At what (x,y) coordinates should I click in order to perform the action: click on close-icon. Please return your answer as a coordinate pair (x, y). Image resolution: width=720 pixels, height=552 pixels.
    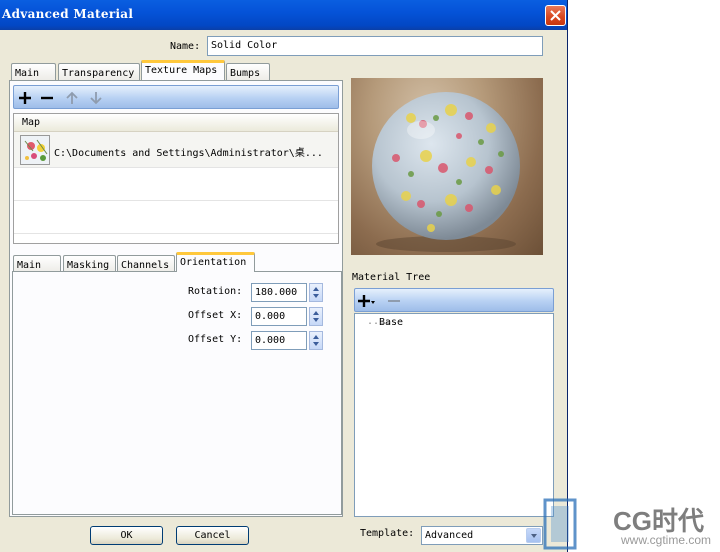
    Looking at the image, I should click on (555, 15).